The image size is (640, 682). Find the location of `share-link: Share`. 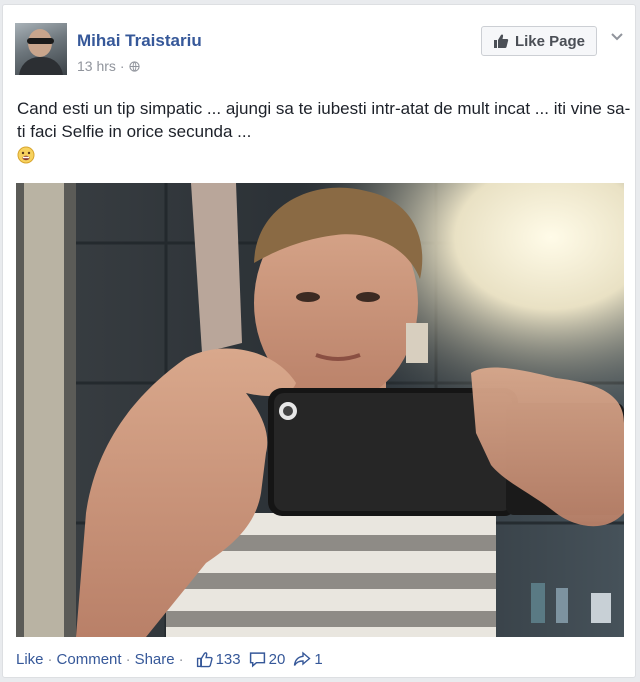

share-link: Share is located at coordinates (155, 659).